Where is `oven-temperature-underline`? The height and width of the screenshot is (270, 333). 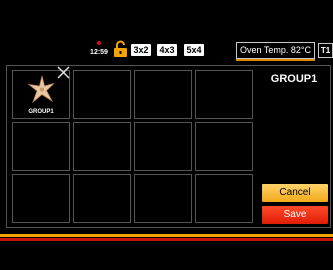
oven-temperature-underline is located at coordinates (275, 60).